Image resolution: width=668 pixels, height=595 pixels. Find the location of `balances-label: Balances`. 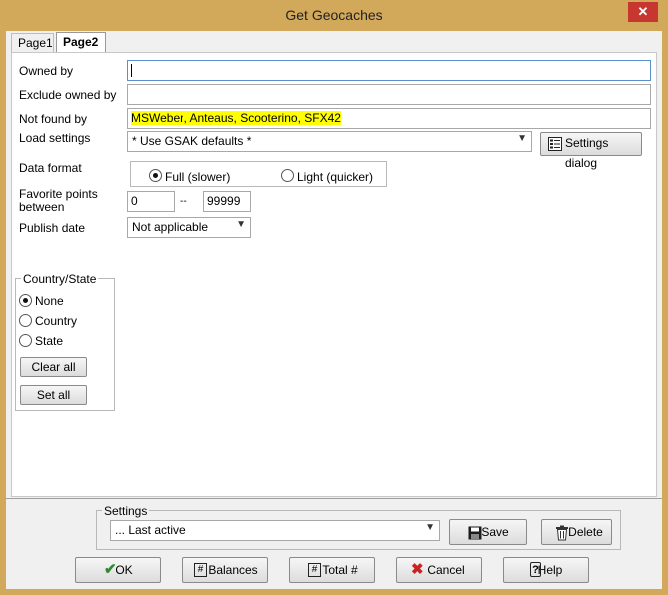

balances-label: Balances is located at coordinates (233, 570).